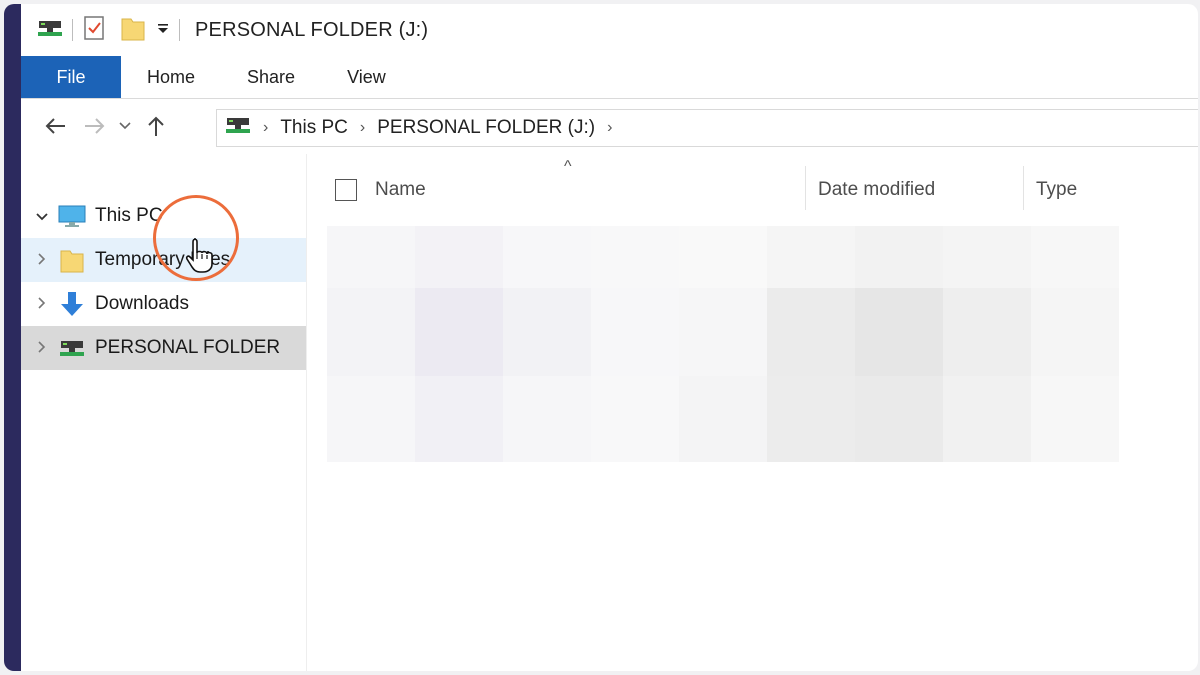 The height and width of the screenshot is (675, 1200). Describe the element at coordinates (94, 30) in the screenshot. I see `properties-icon` at that location.